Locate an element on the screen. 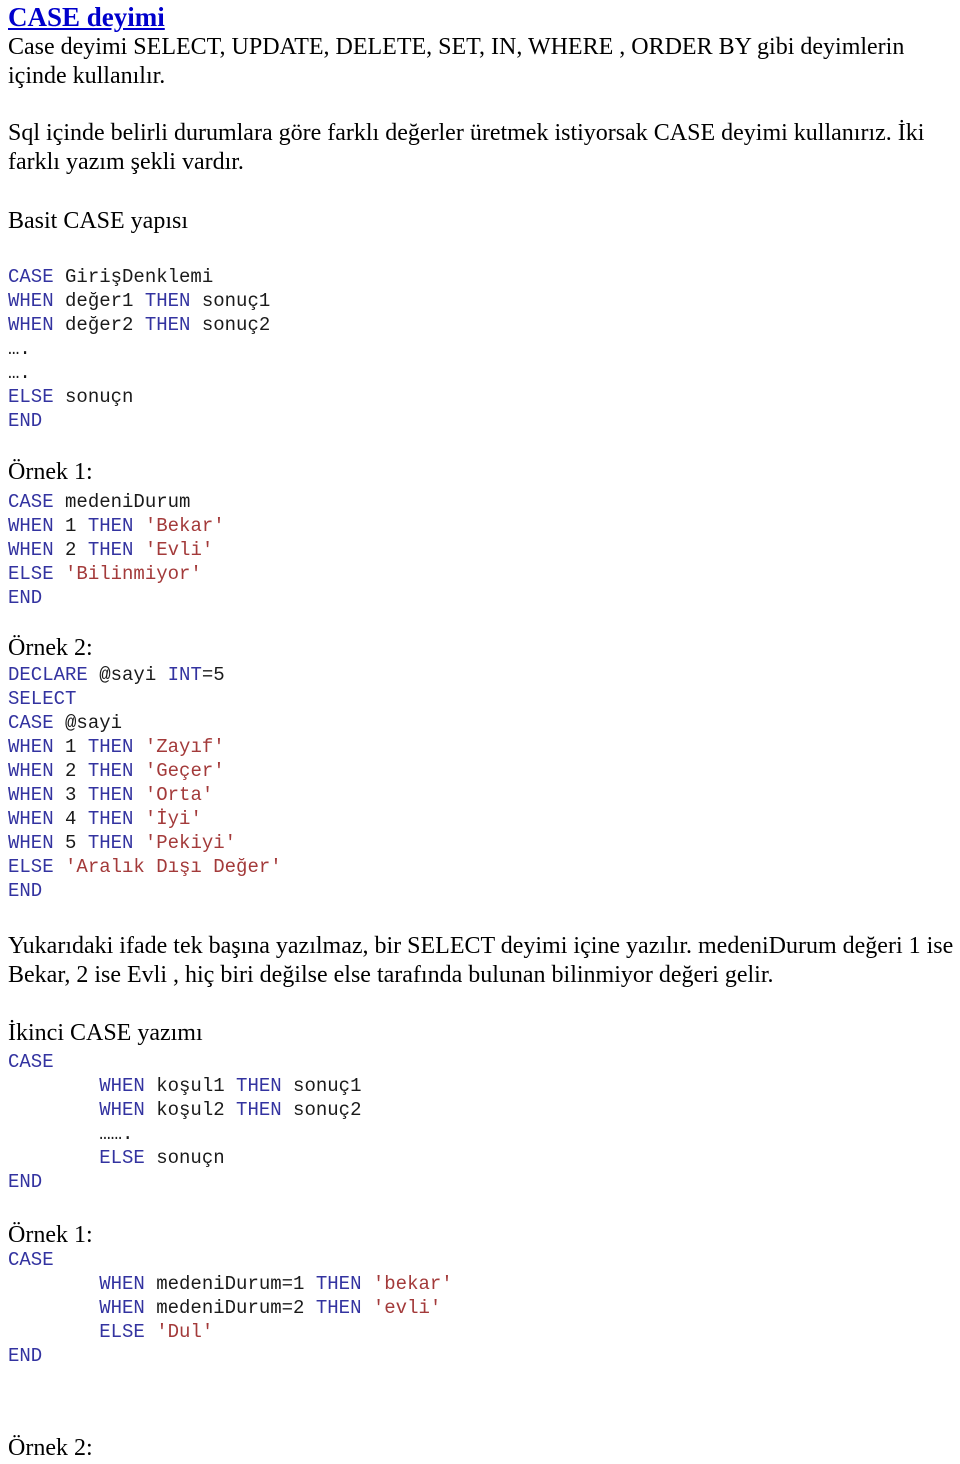 The width and height of the screenshot is (960, 1464). code-token-str: 'Aralık Dışı Değer' is located at coordinates (173, 867).